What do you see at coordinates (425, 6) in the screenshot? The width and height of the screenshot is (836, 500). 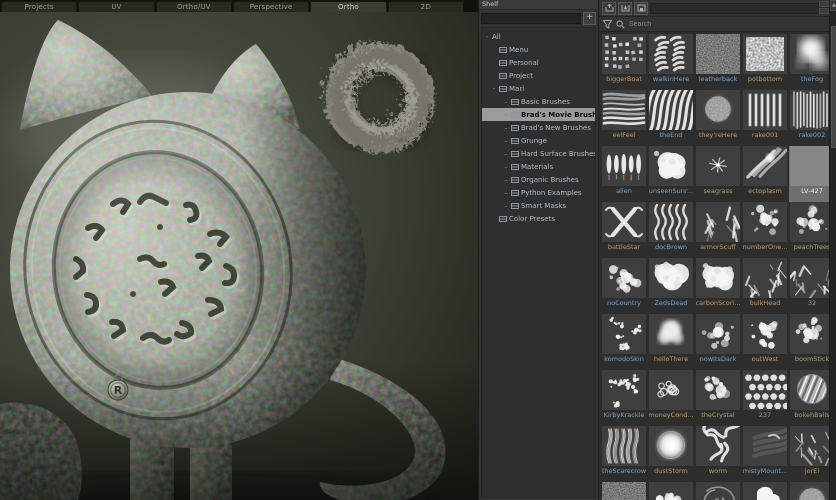 I see `tab-2d: 2D` at bounding box center [425, 6].